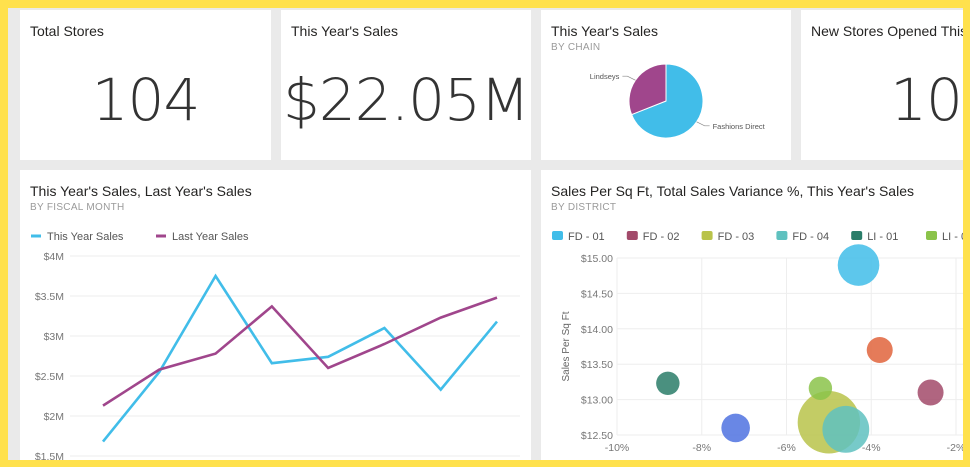 This screenshot has width=970, height=467. What do you see at coordinates (344, 31) in the screenshot?
I see `tile-title: This Year's Sales` at bounding box center [344, 31].